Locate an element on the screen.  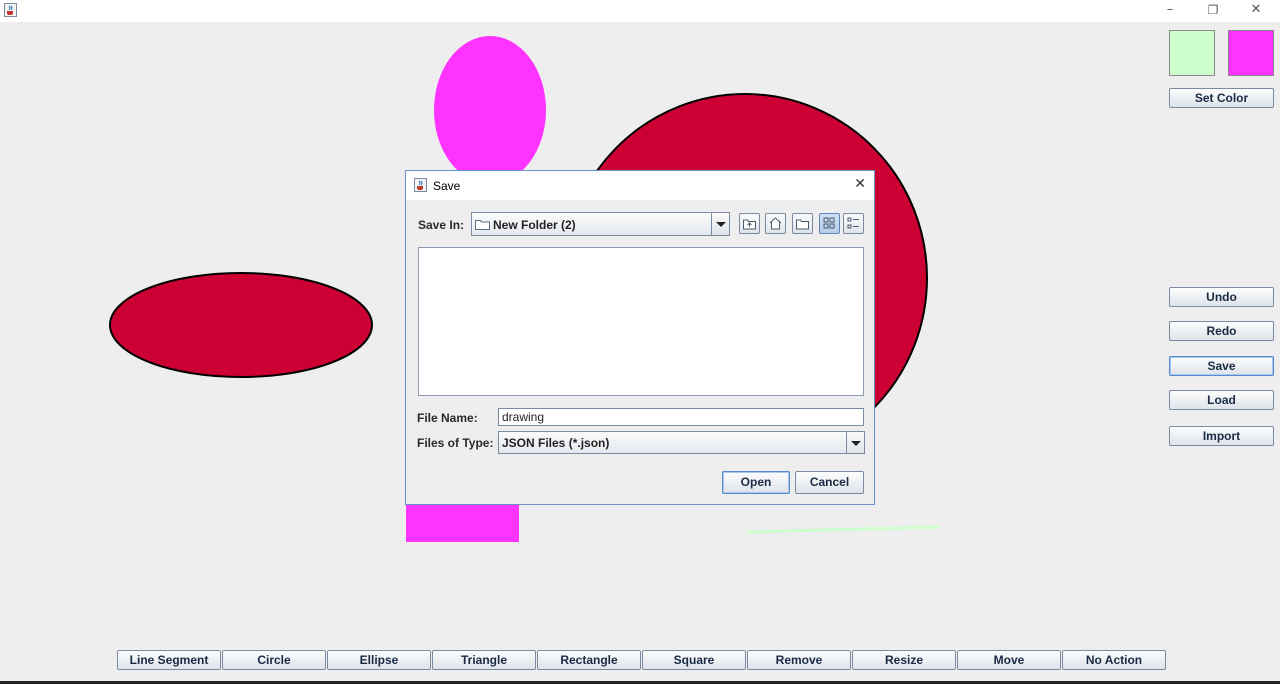
undo-button: Undo is located at coordinates (1221, 297).